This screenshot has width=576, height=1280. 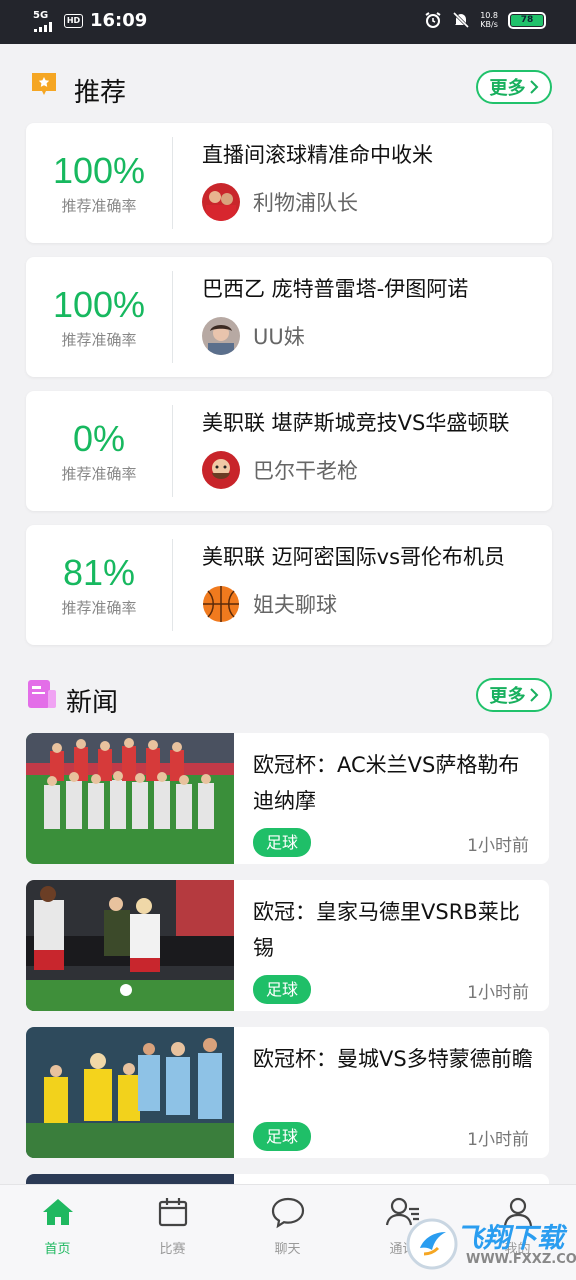 What do you see at coordinates (57, 1249) in the screenshot?
I see `tab-label: 首页` at bounding box center [57, 1249].